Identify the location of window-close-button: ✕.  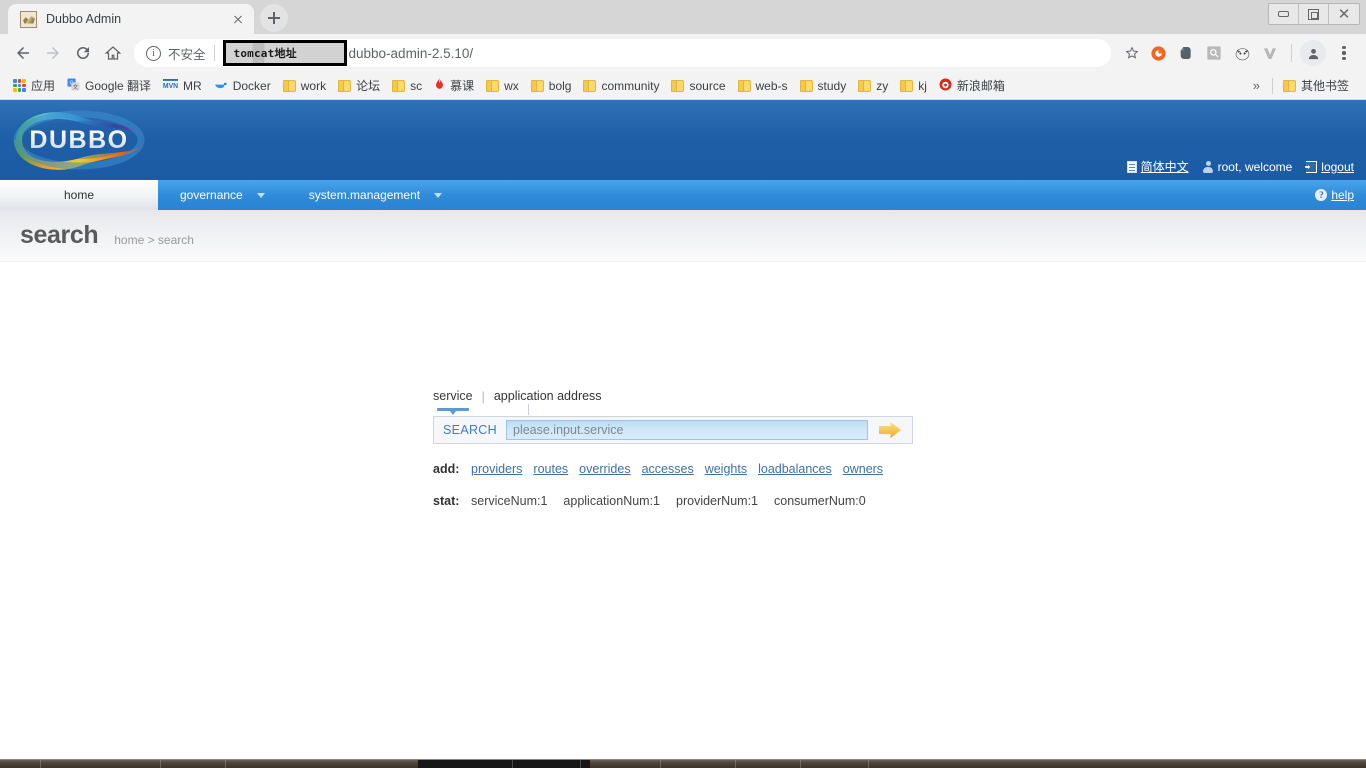
(1344, 14).